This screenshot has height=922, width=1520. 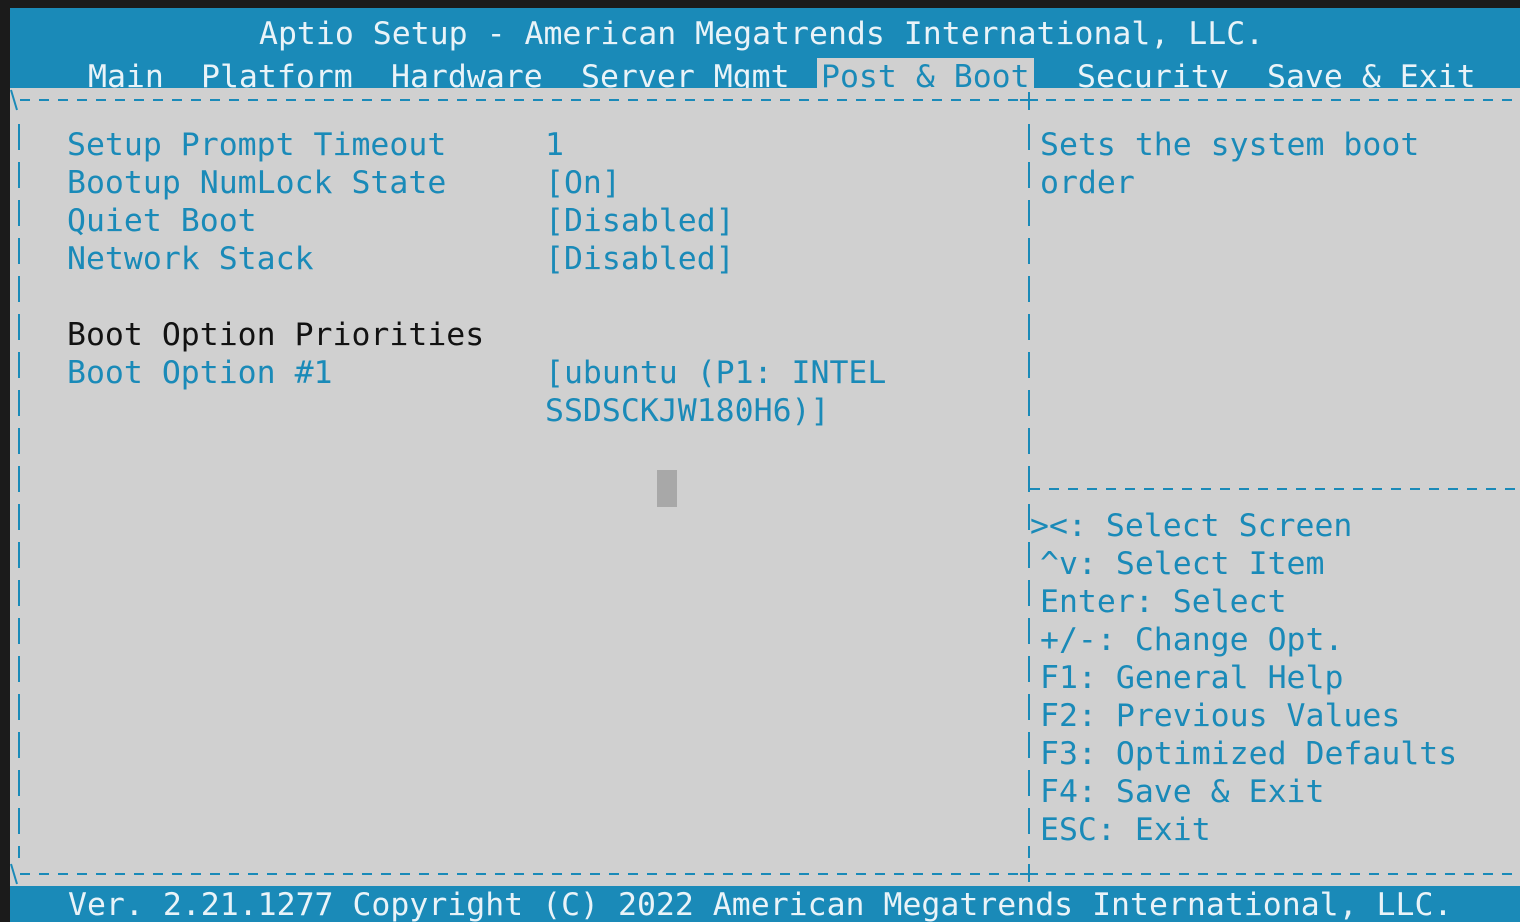 I want to click on setting-label-setup-prompt-timeout: Setup Prompt Timeout, so click(x=256, y=145).